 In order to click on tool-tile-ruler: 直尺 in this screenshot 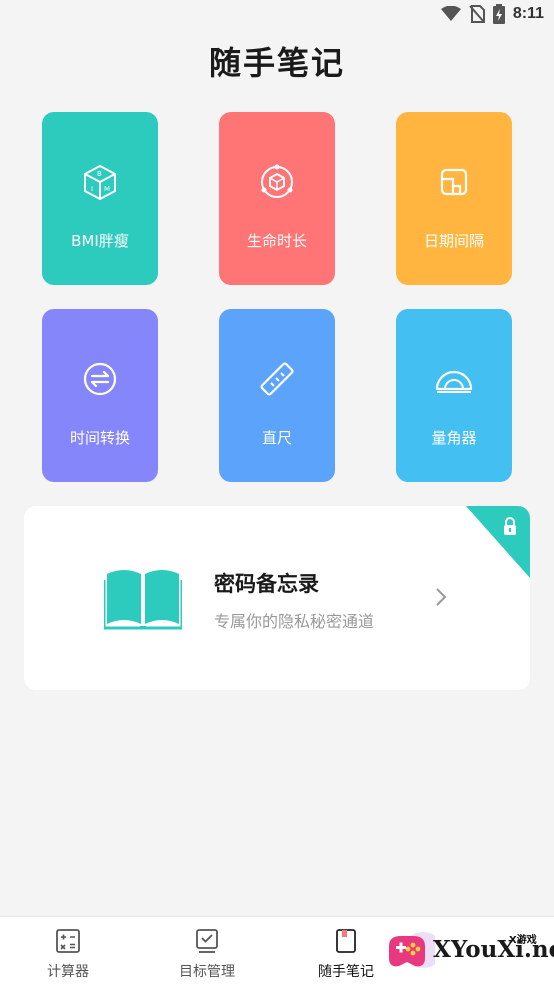, I will do `click(277, 395)`.